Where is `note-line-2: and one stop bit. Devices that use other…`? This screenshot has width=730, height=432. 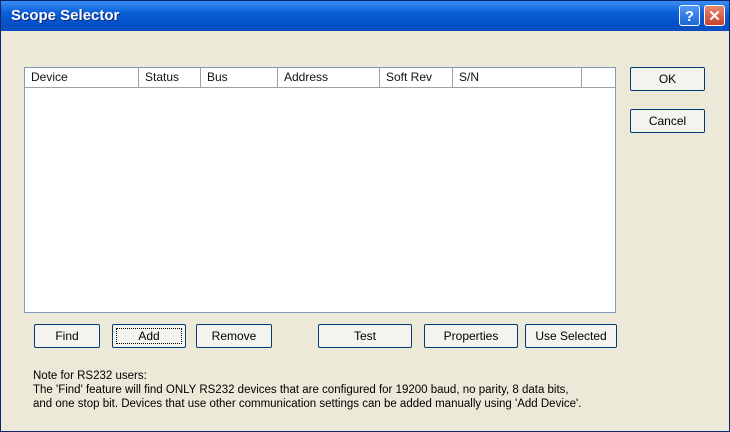
note-line-2: and one stop bit. Devices that use other… is located at coordinates (307, 404).